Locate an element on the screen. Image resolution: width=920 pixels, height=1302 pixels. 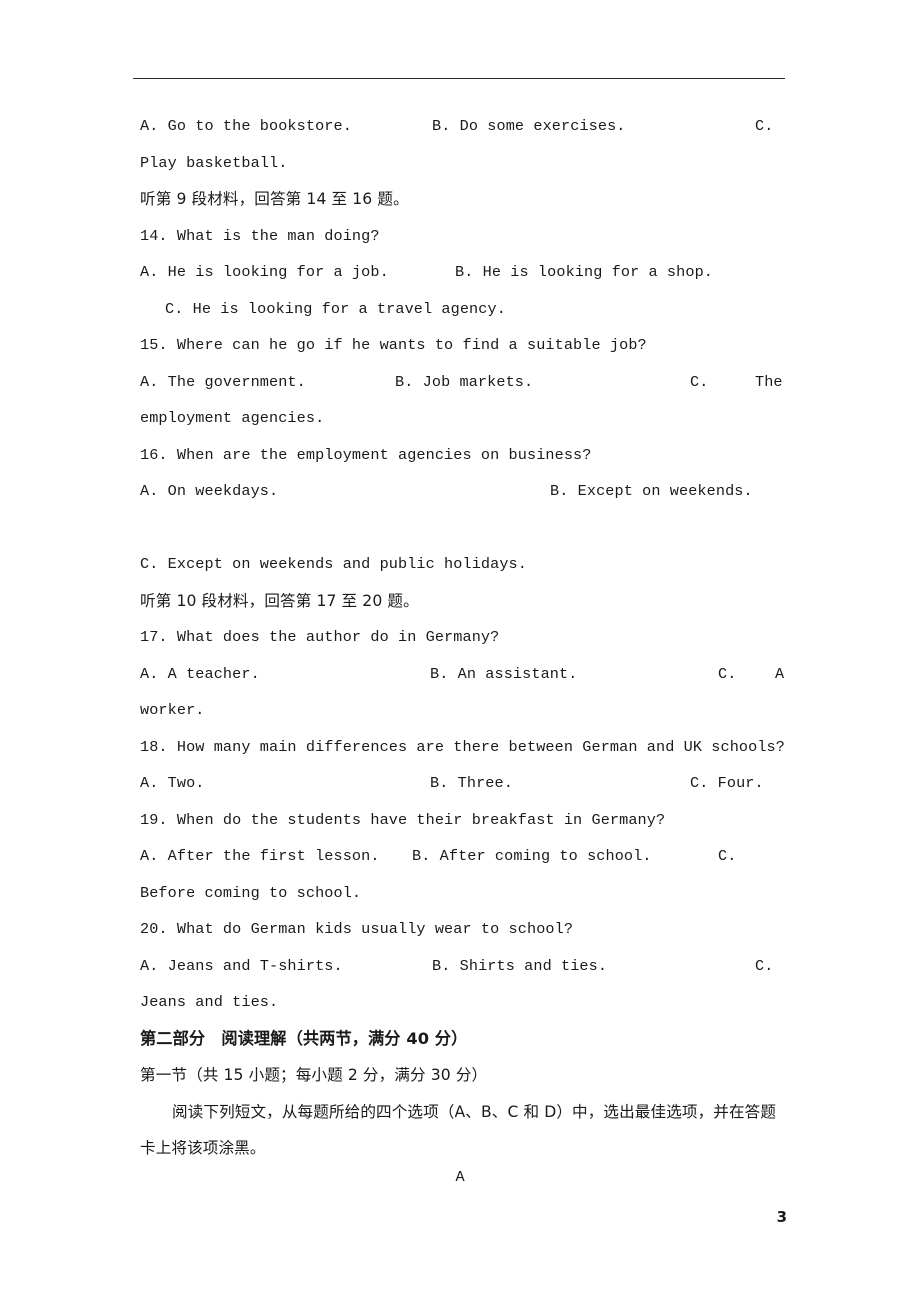
question-17-option-c-label: C. is located at coordinates (727, 673).